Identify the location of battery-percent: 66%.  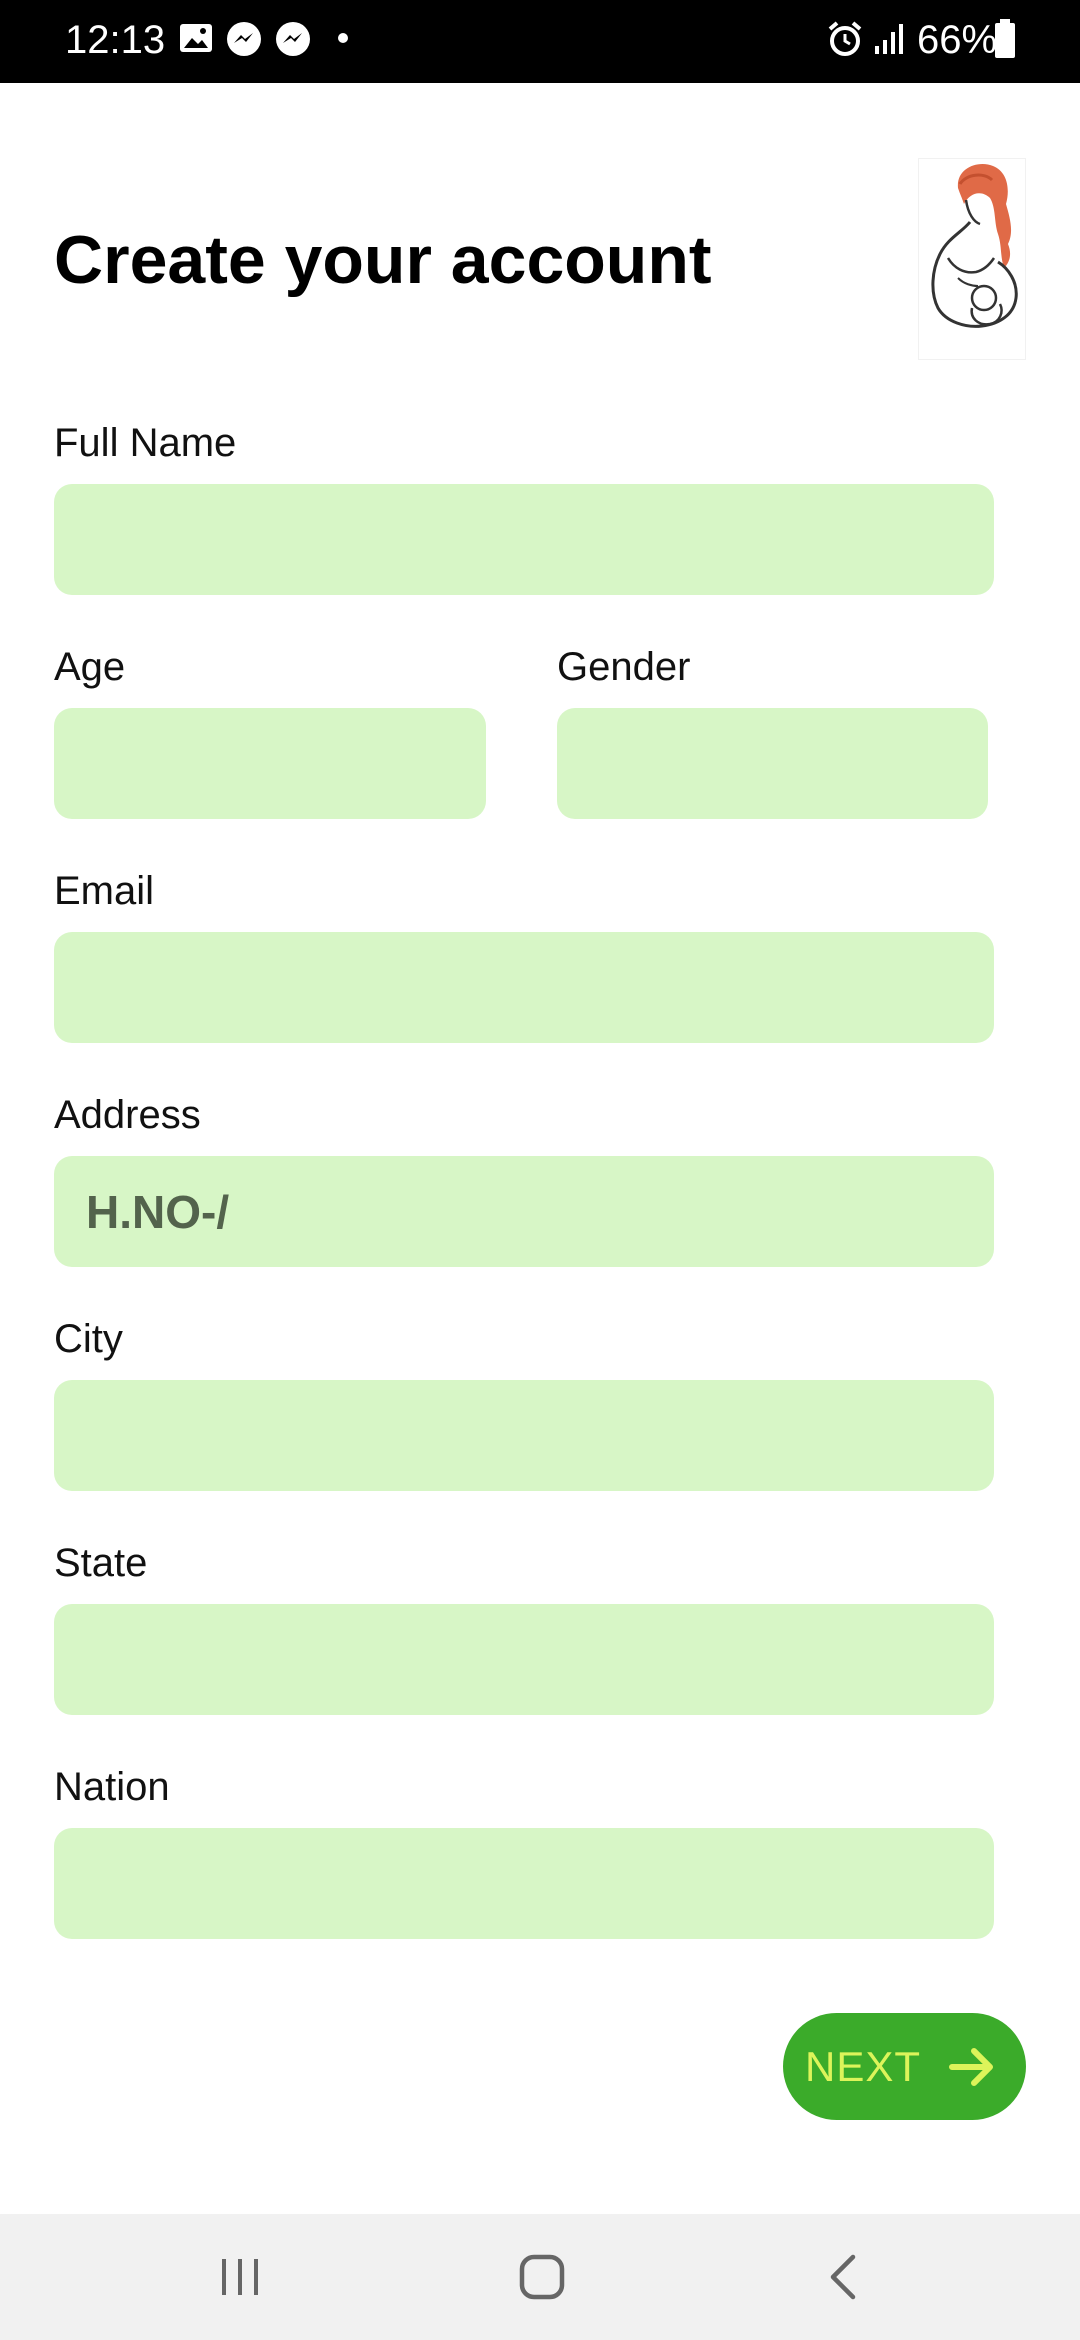
(957, 40).